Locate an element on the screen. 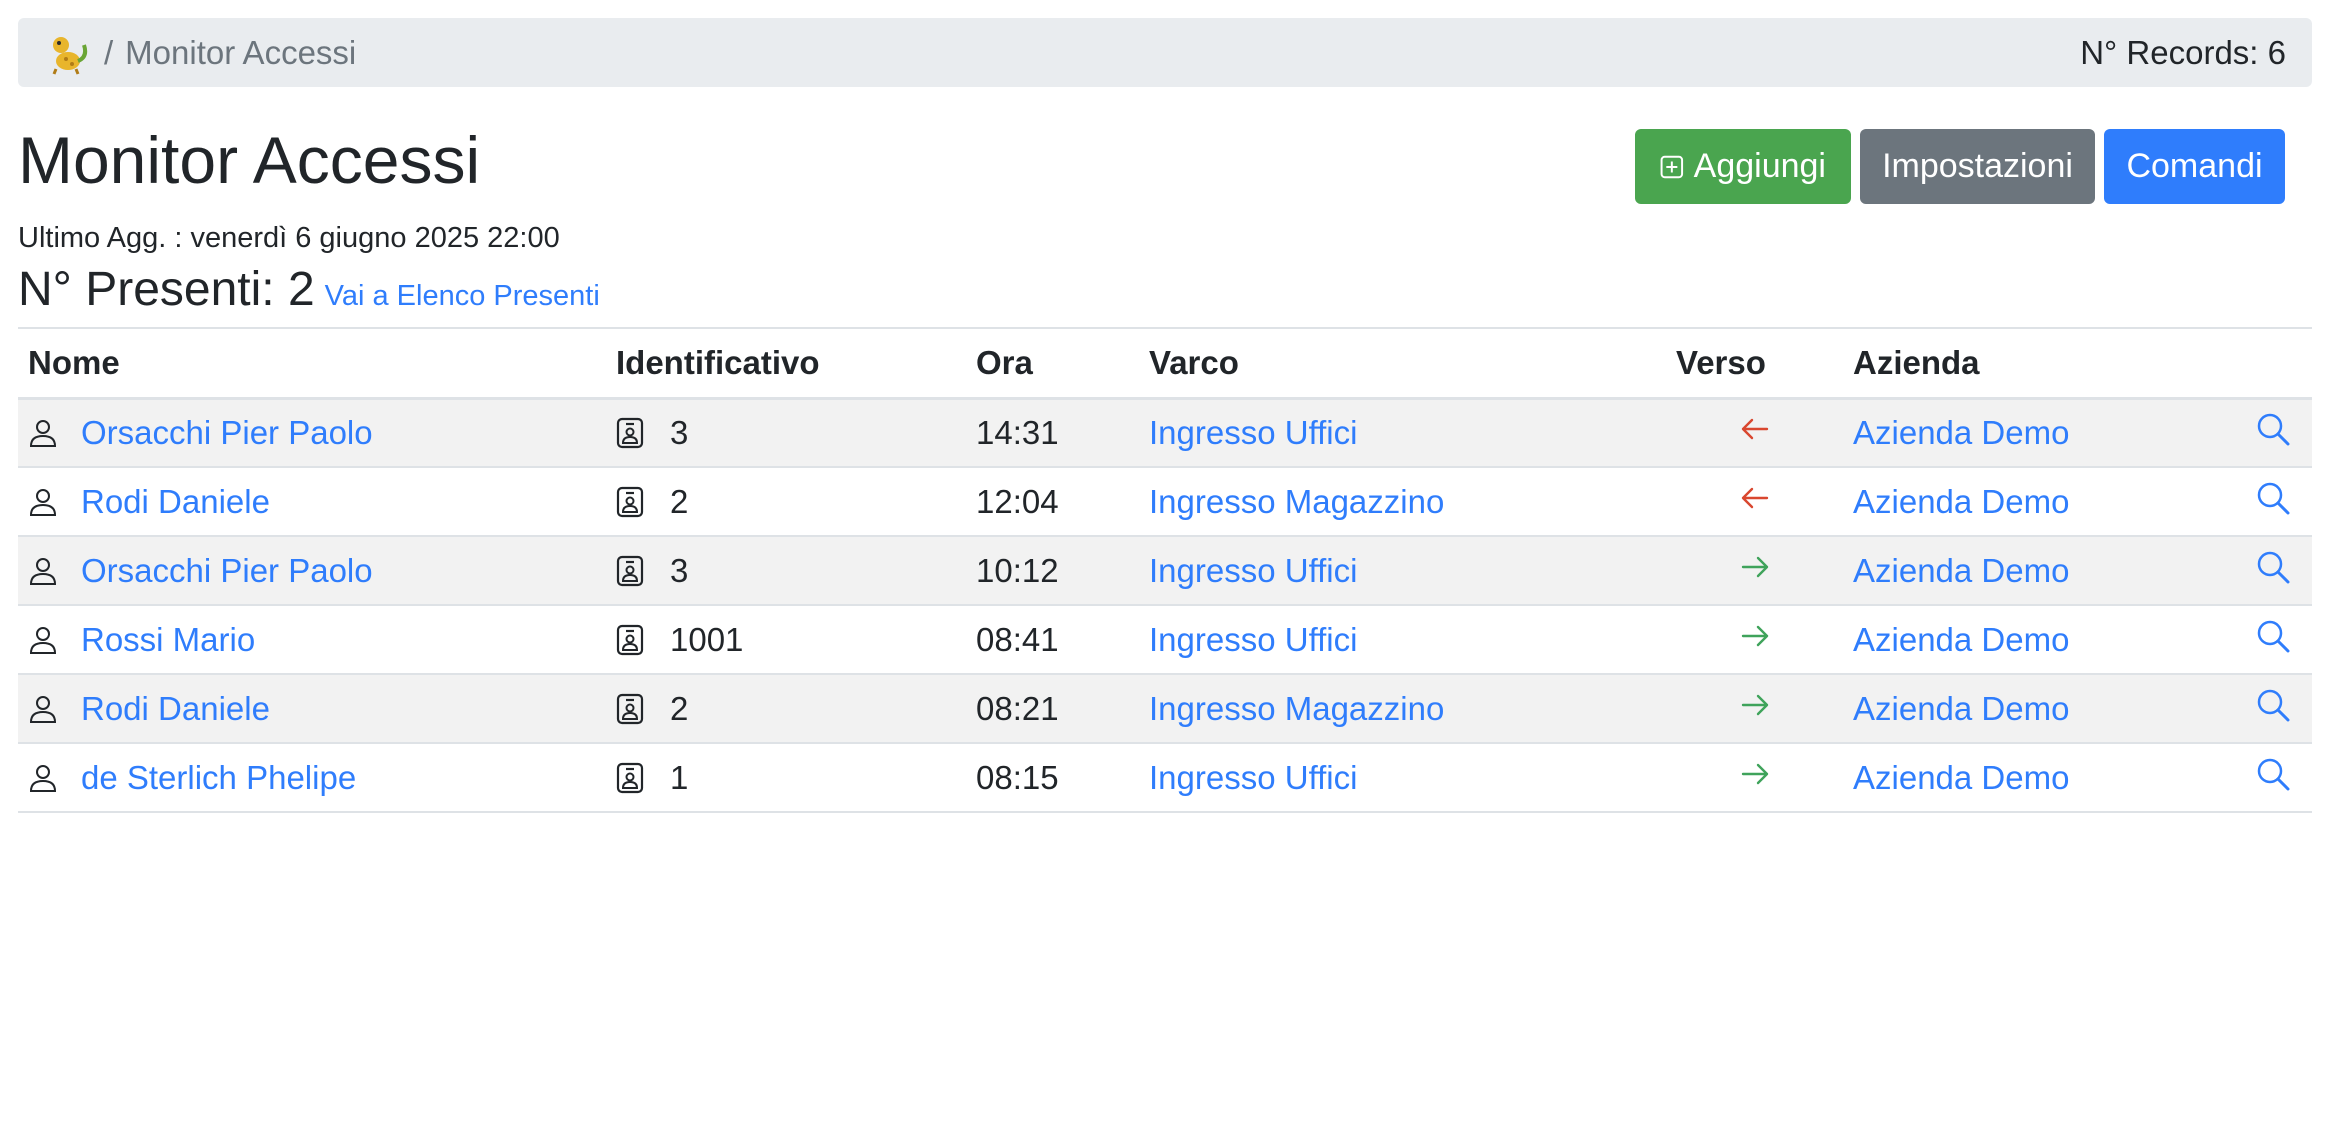 Image resolution: width=2330 pixels, height=1144 pixels. cell-nome: Orsacchi Pier Paolo is located at coordinates (312, 433).